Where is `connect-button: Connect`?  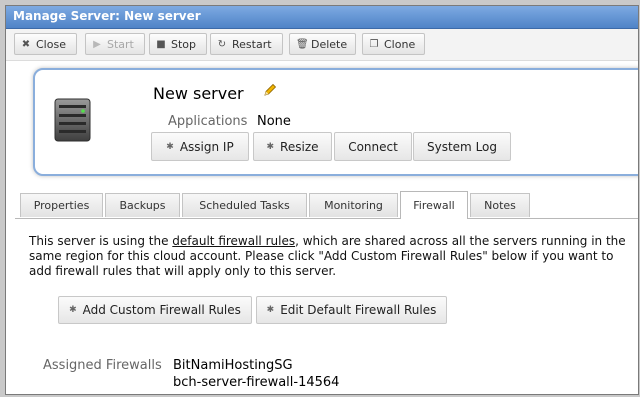 connect-button: Connect is located at coordinates (373, 146).